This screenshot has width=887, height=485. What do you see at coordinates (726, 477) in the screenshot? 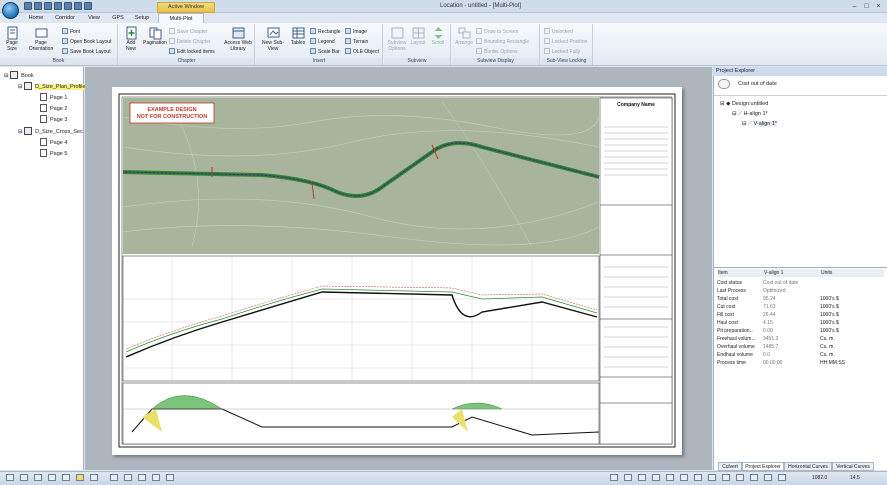
I see `print-preview-icon` at bounding box center [726, 477].